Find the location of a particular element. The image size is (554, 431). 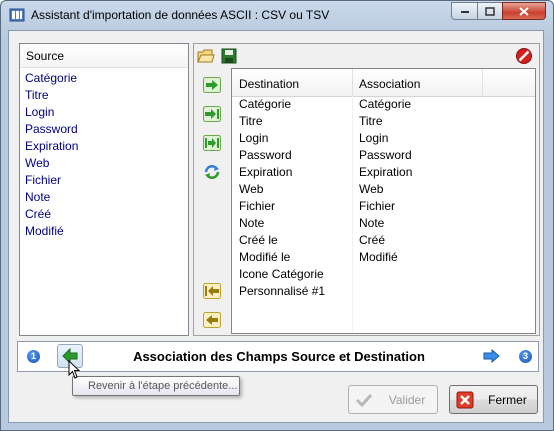

next-step-badge: 3 is located at coordinates (525, 356).